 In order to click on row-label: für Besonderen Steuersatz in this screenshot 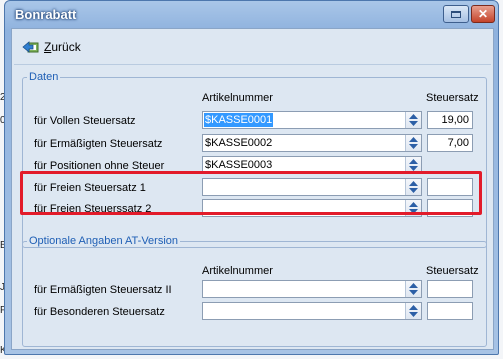, I will do `click(99, 312)`.